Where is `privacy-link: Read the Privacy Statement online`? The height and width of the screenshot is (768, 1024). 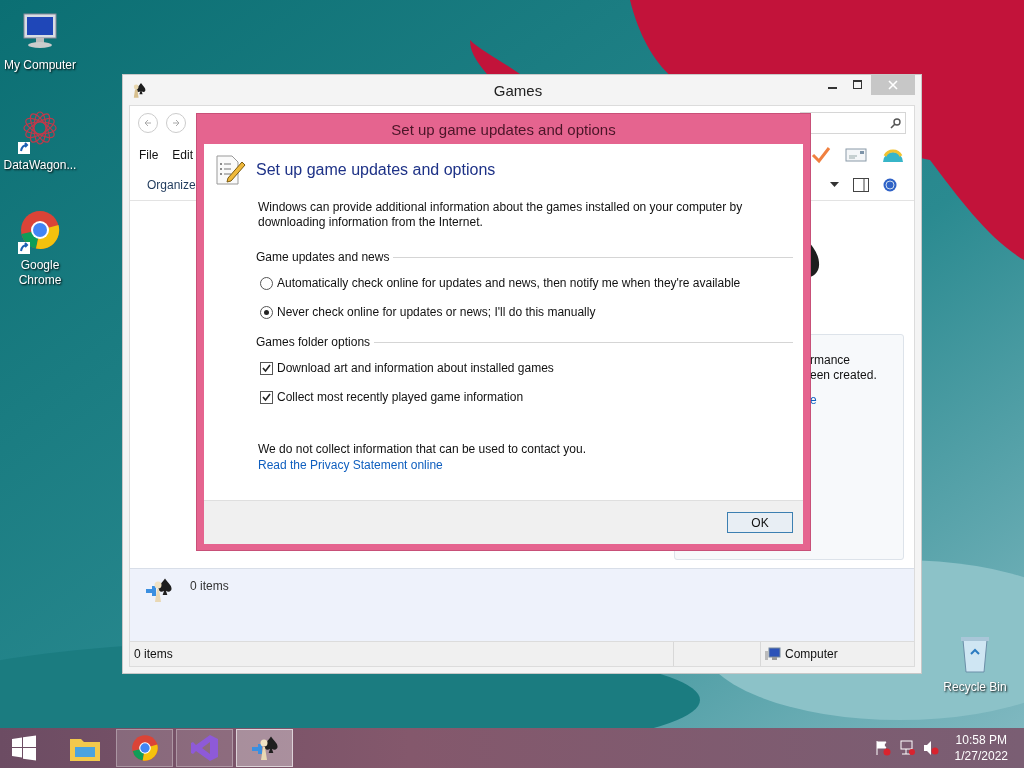 privacy-link: Read the Privacy Statement online is located at coordinates (350, 465).